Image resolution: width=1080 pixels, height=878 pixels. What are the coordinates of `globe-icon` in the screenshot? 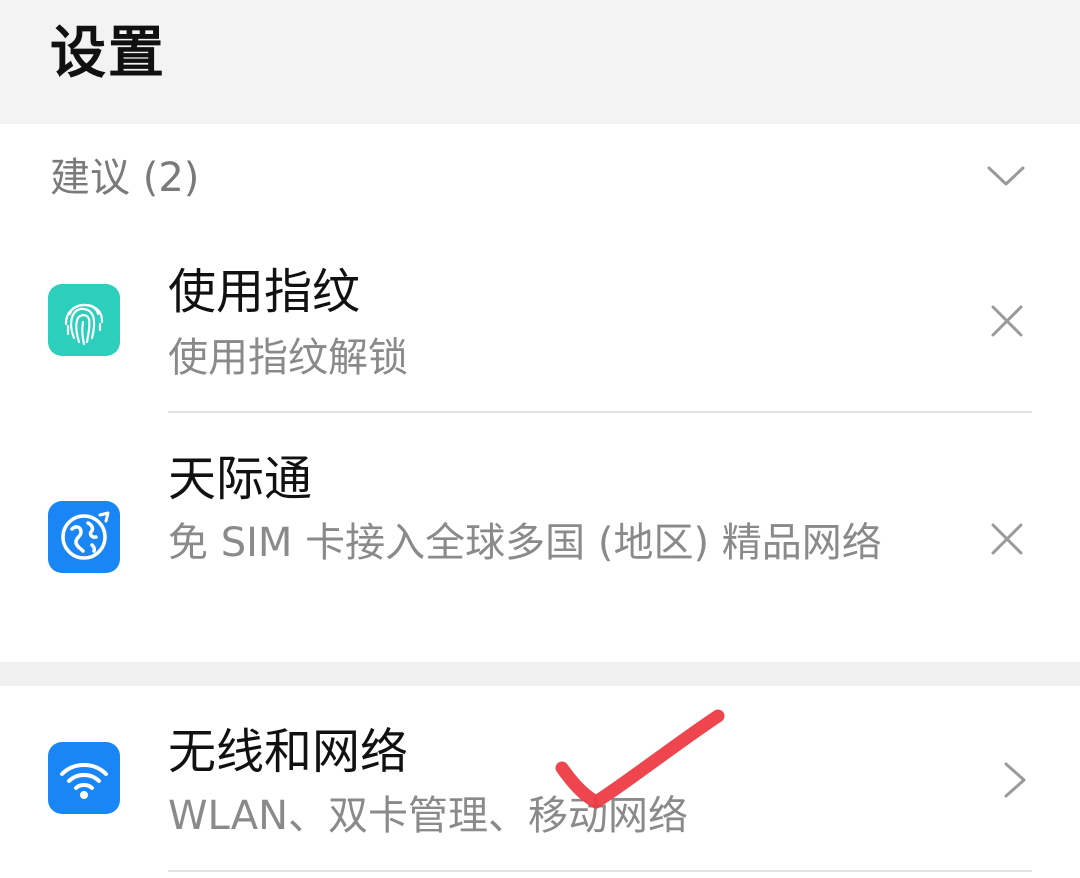 It's located at (84, 537).